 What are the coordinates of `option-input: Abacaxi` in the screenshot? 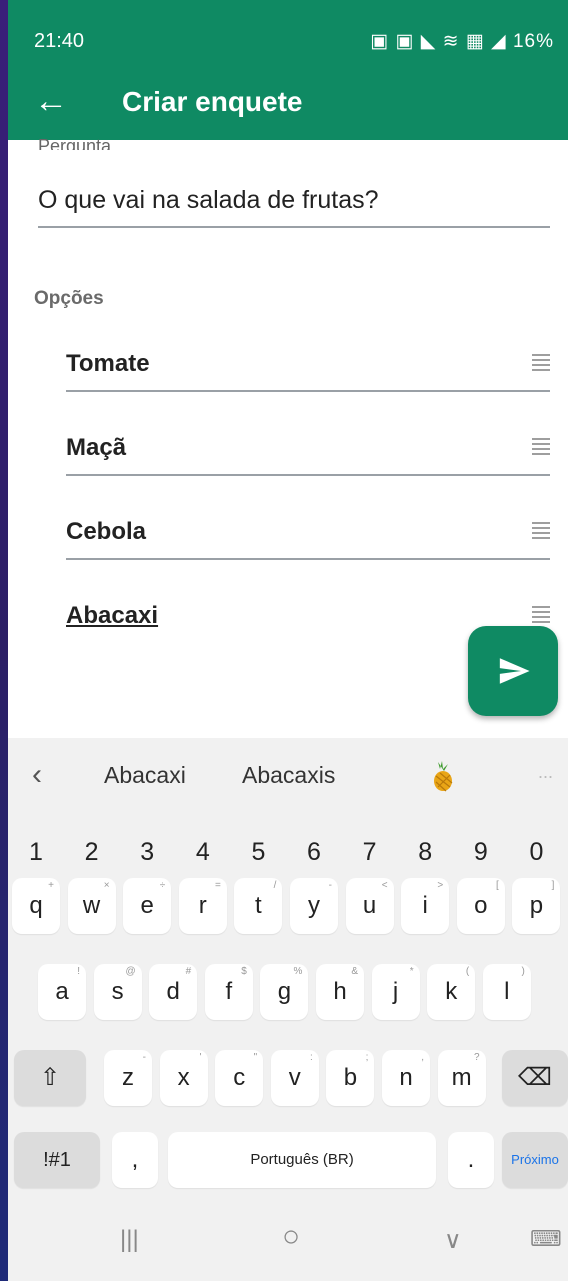 It's located at (112, 616).